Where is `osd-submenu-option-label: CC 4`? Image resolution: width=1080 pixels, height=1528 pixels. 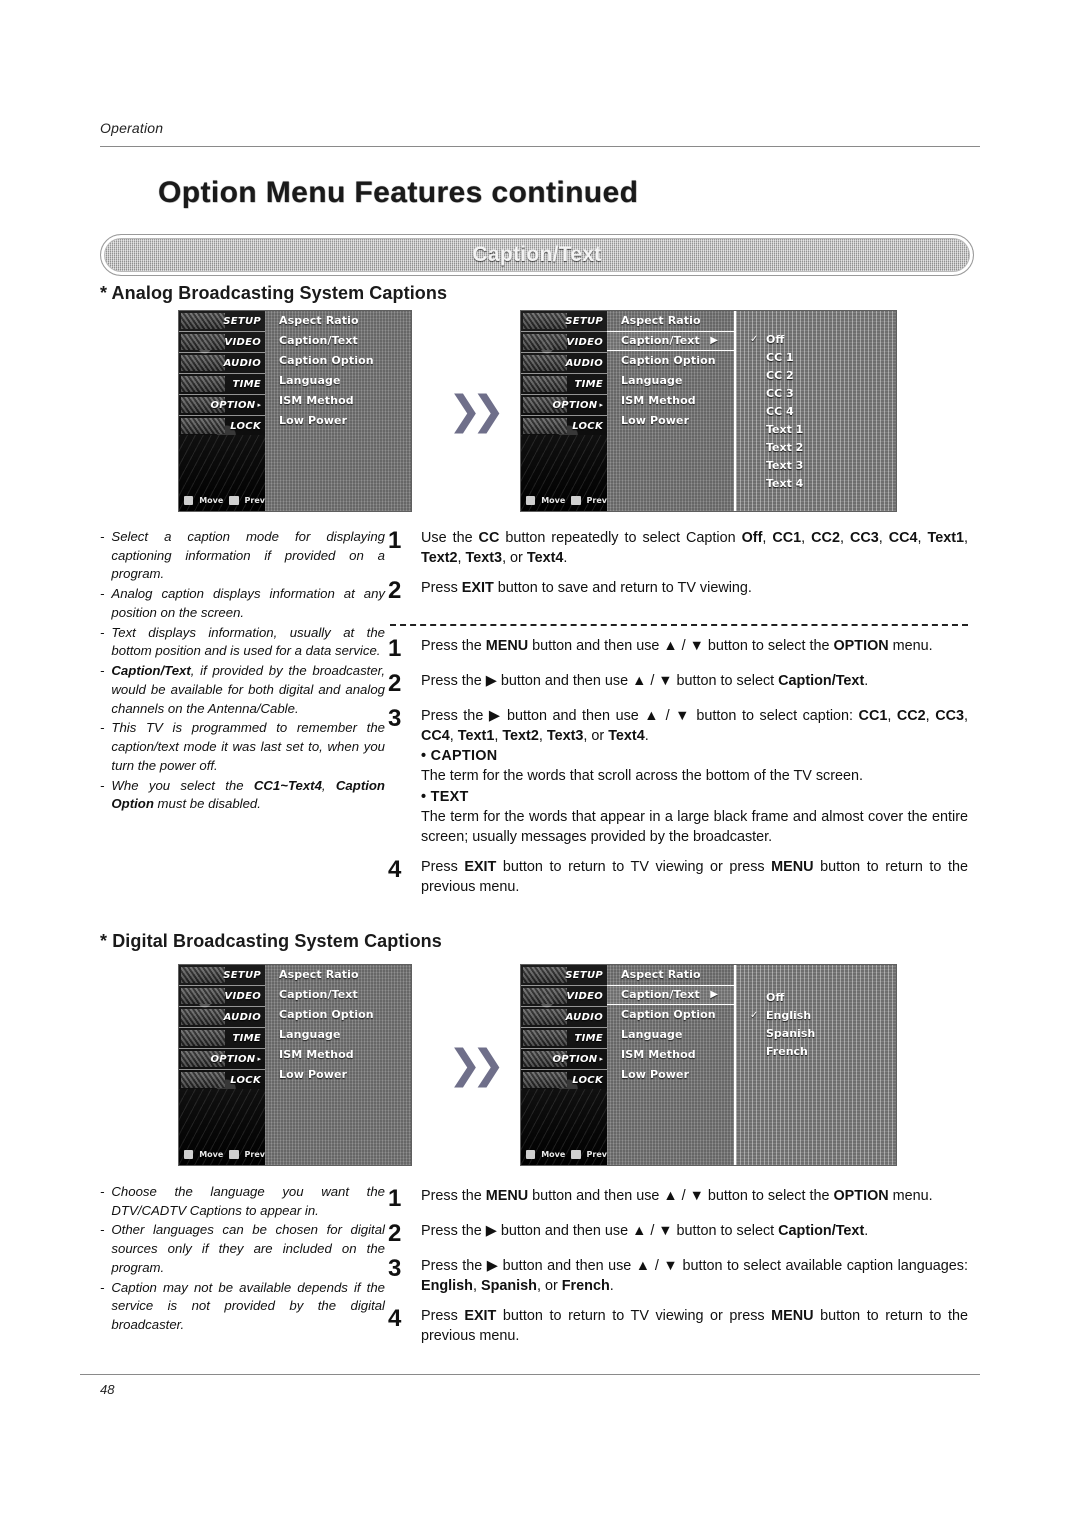 osd-submenu-option-label: CC 4 is located at coordinates (780, 411).